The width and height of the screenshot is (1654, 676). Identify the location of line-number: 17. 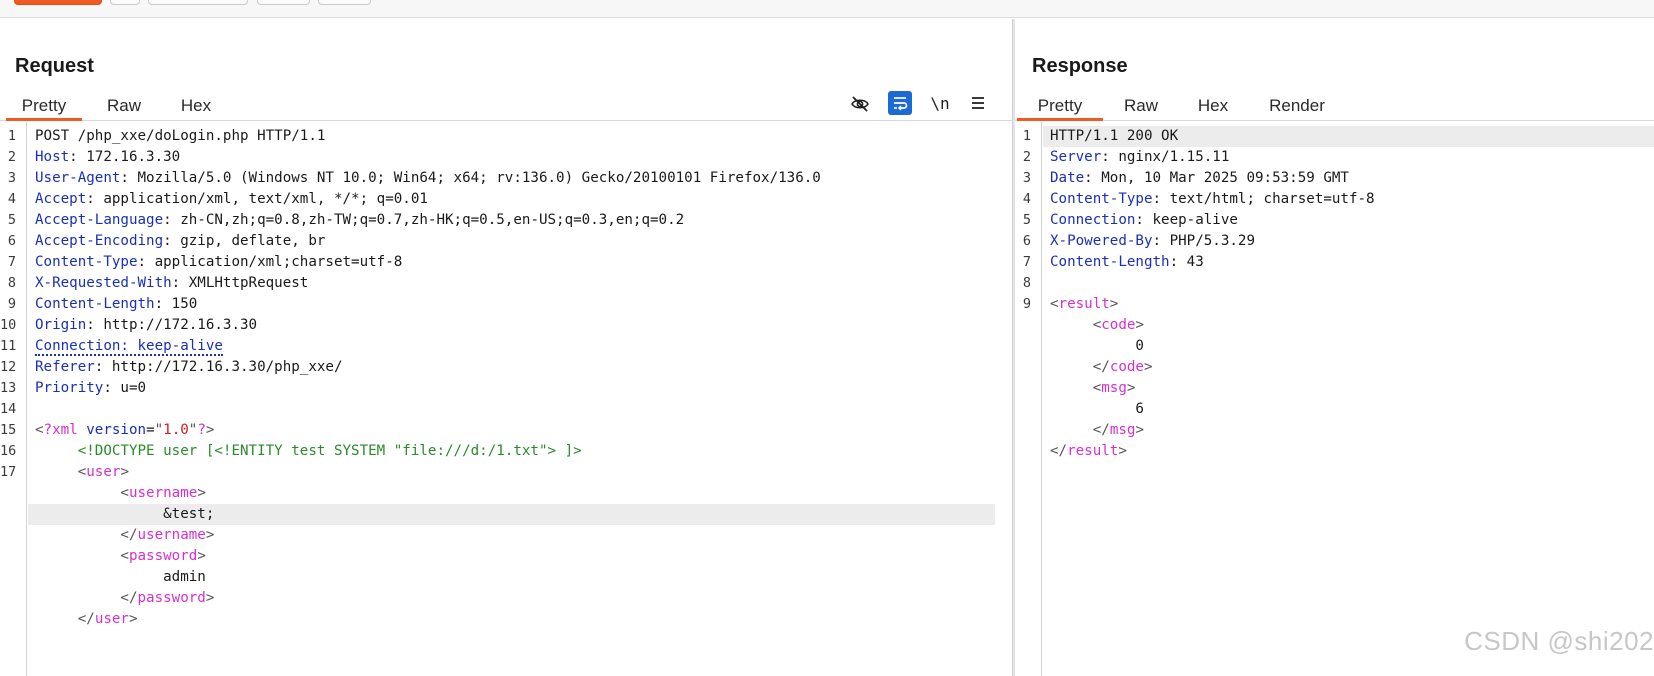
(8, 472).